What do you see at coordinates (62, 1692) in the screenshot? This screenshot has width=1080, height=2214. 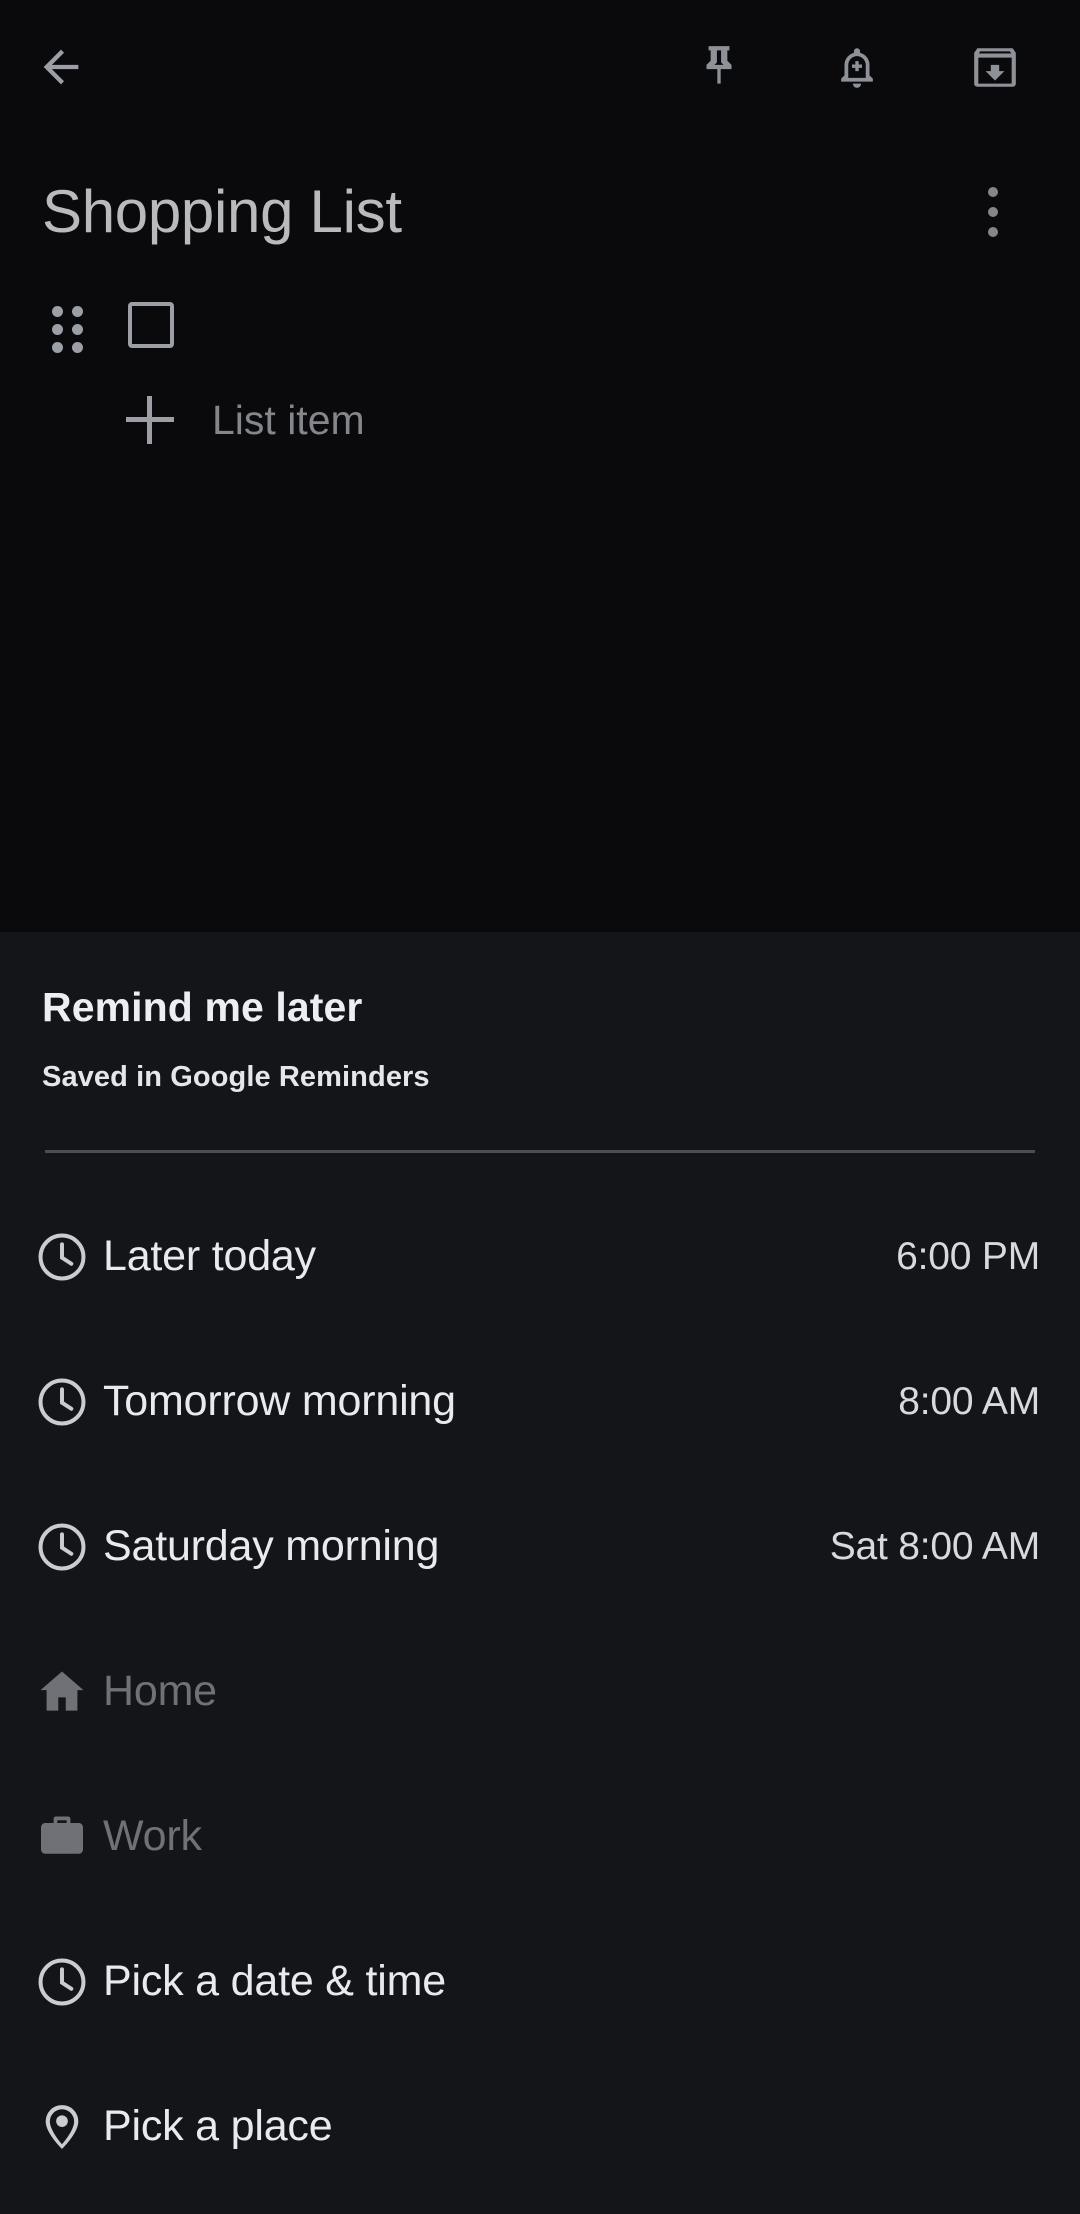 I see `home-icon` at bounding box center [62, 1692].